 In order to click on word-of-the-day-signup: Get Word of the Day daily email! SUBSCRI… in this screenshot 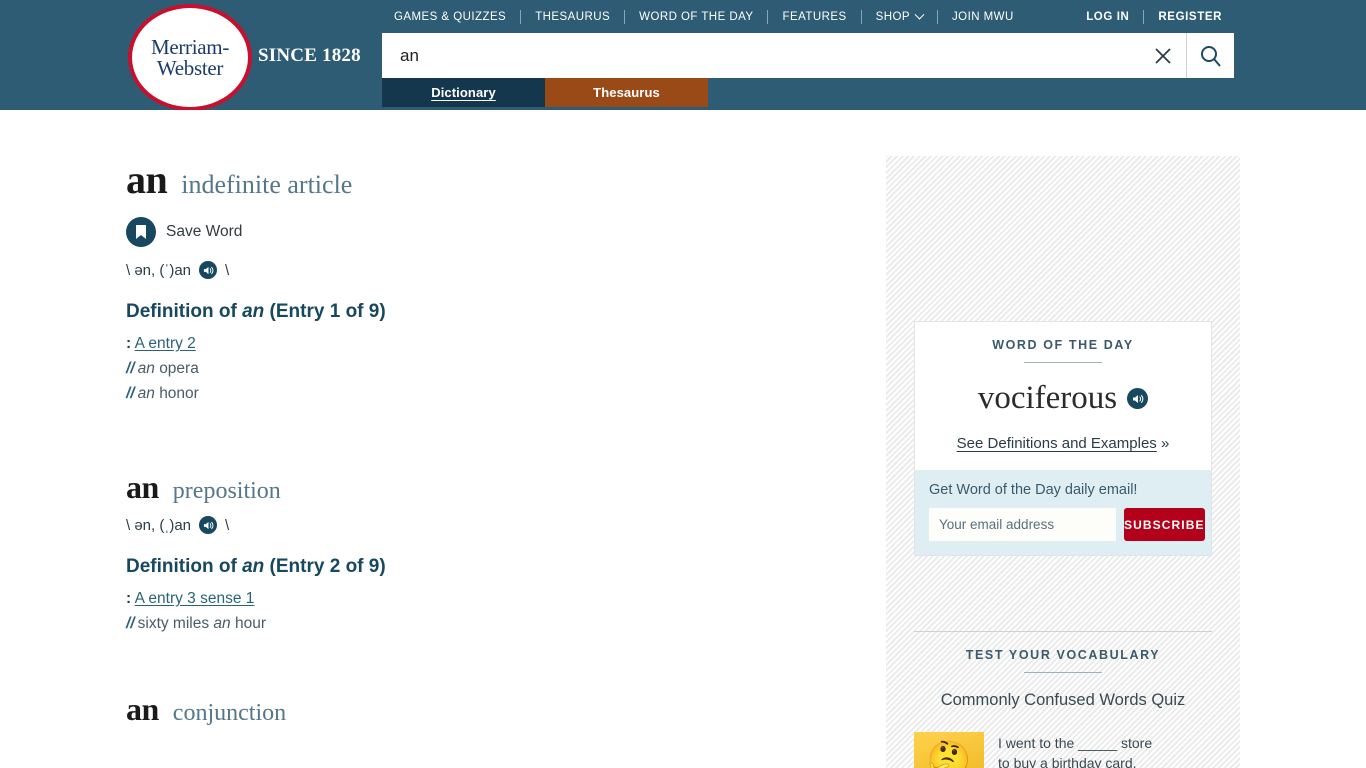, I will do `click(1063, 512)`.